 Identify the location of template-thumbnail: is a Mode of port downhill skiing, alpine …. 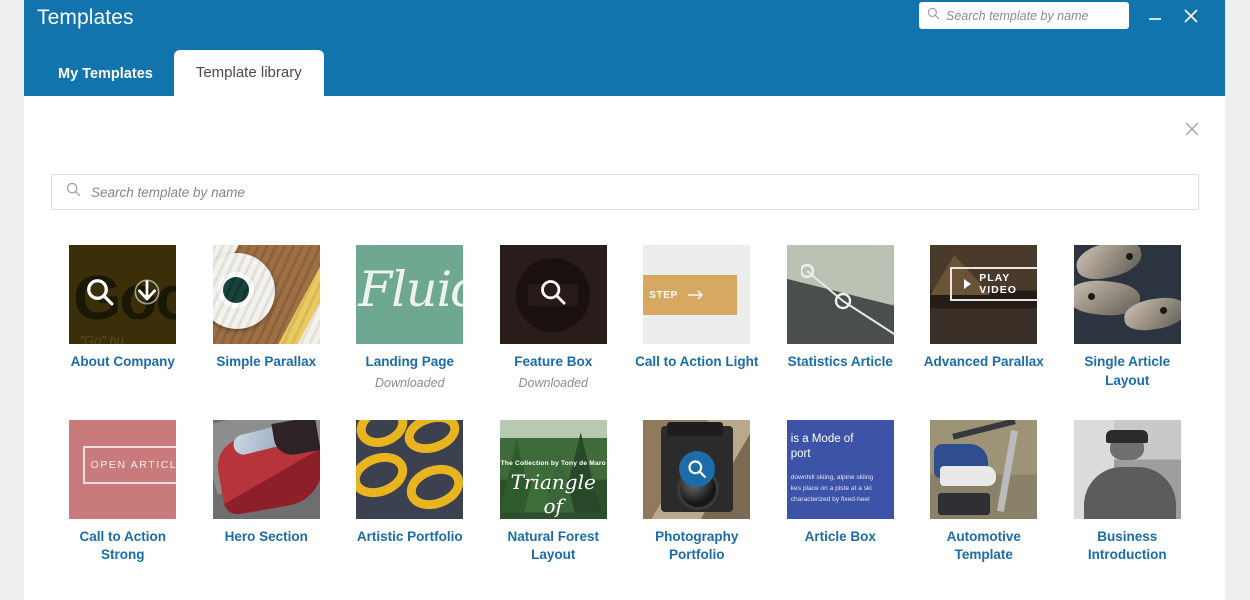
(840, 469).